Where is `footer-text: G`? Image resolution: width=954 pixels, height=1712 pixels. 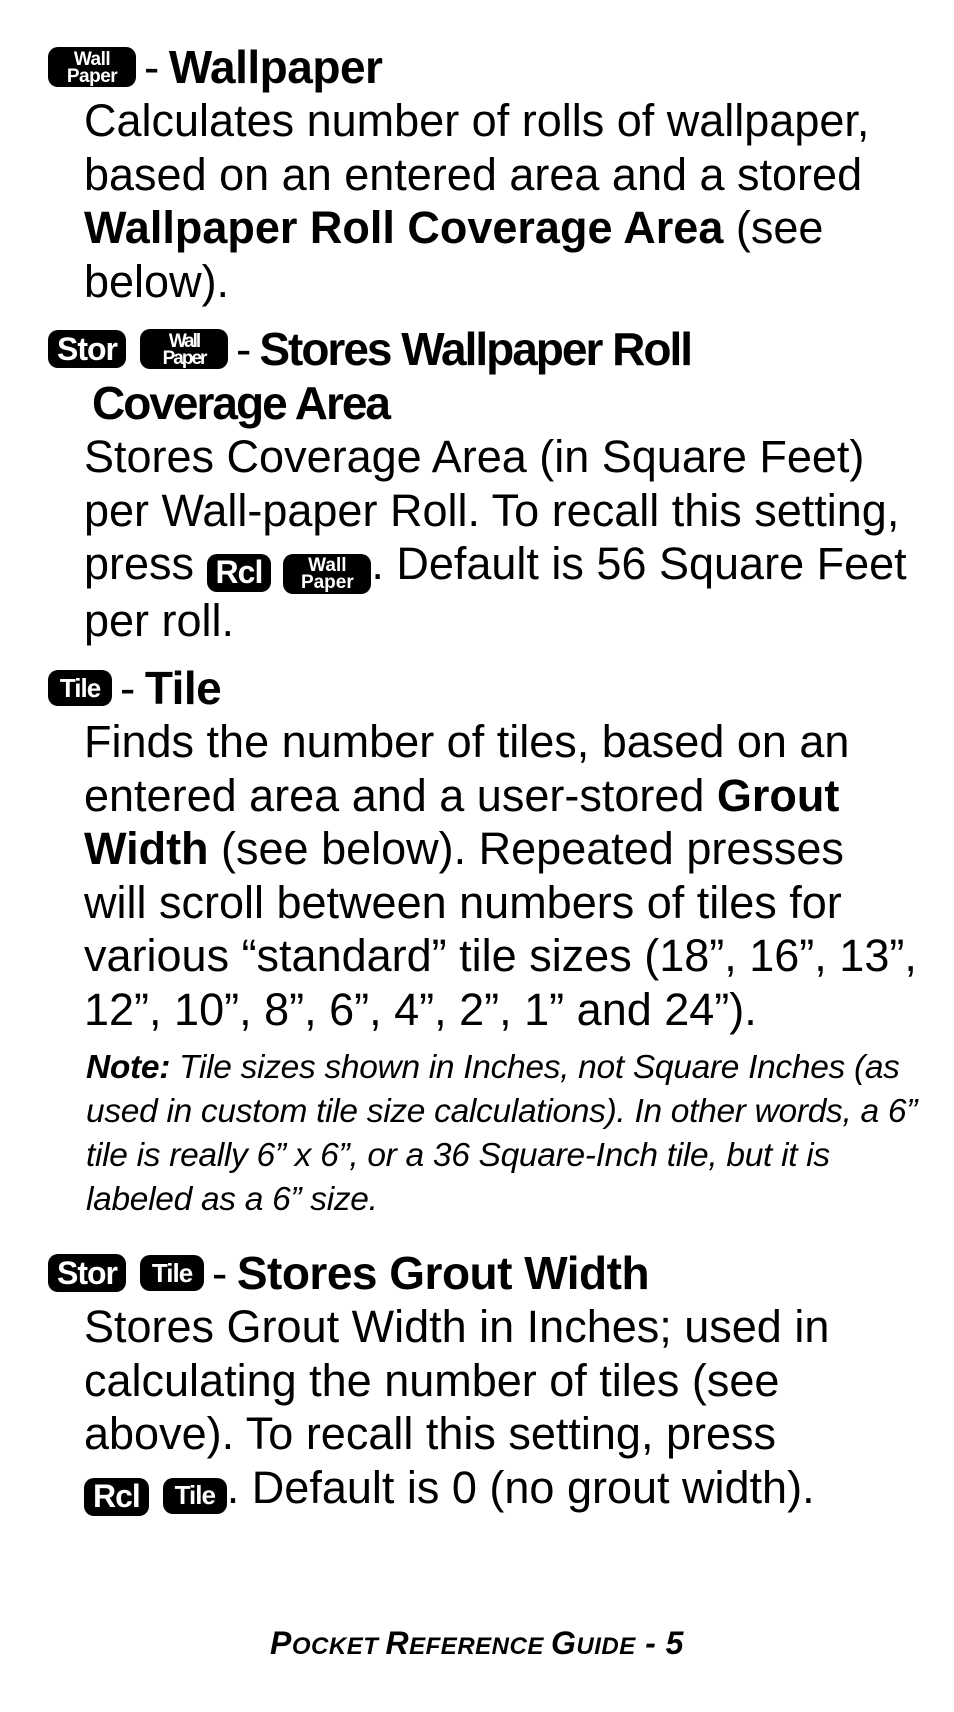 footer-text: G is located at coordinates (564, 1643).